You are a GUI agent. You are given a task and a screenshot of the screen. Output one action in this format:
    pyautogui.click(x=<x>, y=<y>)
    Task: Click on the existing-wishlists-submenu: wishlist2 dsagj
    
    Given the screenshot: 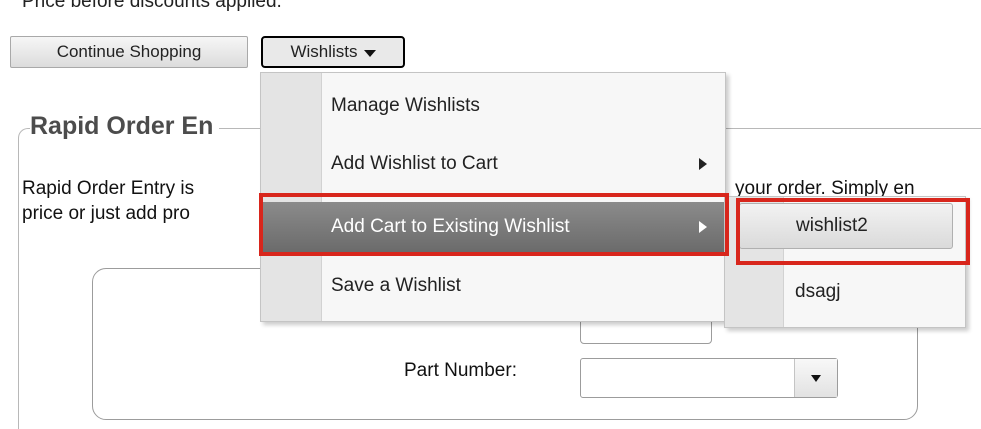 What is the action you would take?
    pyautogui.click(x=845, y=262)
    